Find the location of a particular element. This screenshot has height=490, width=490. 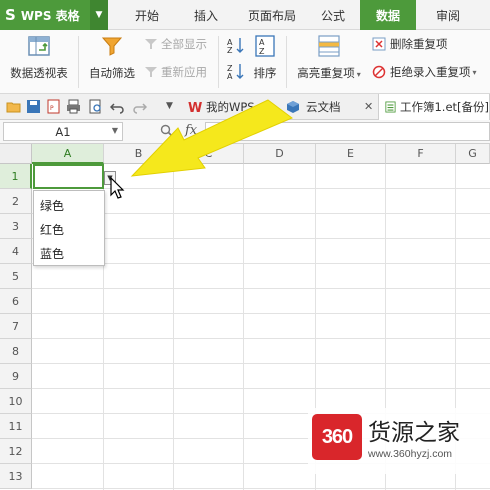

autofilter-button: 自动筛选 is located at coordinates (112, 57).